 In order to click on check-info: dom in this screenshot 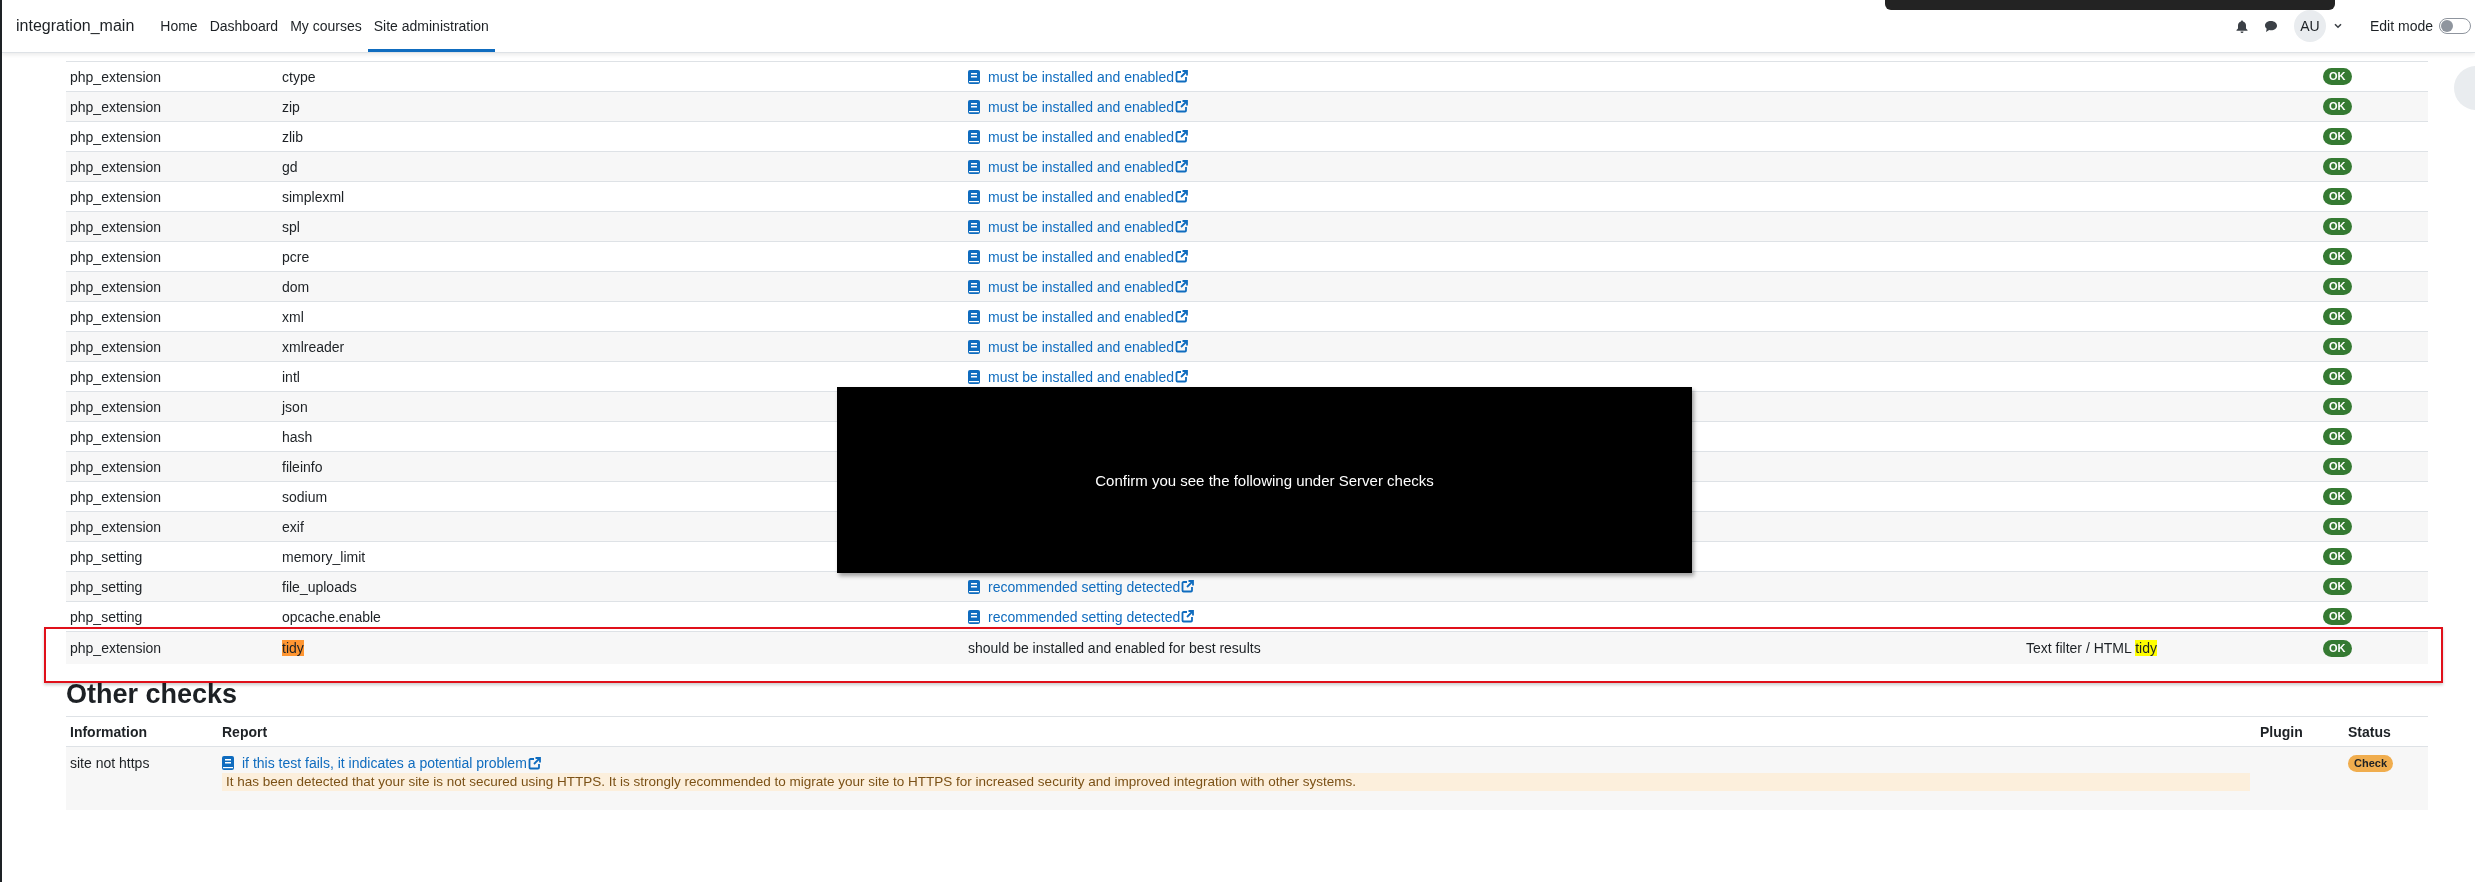, I will do `click(295, 286)`.